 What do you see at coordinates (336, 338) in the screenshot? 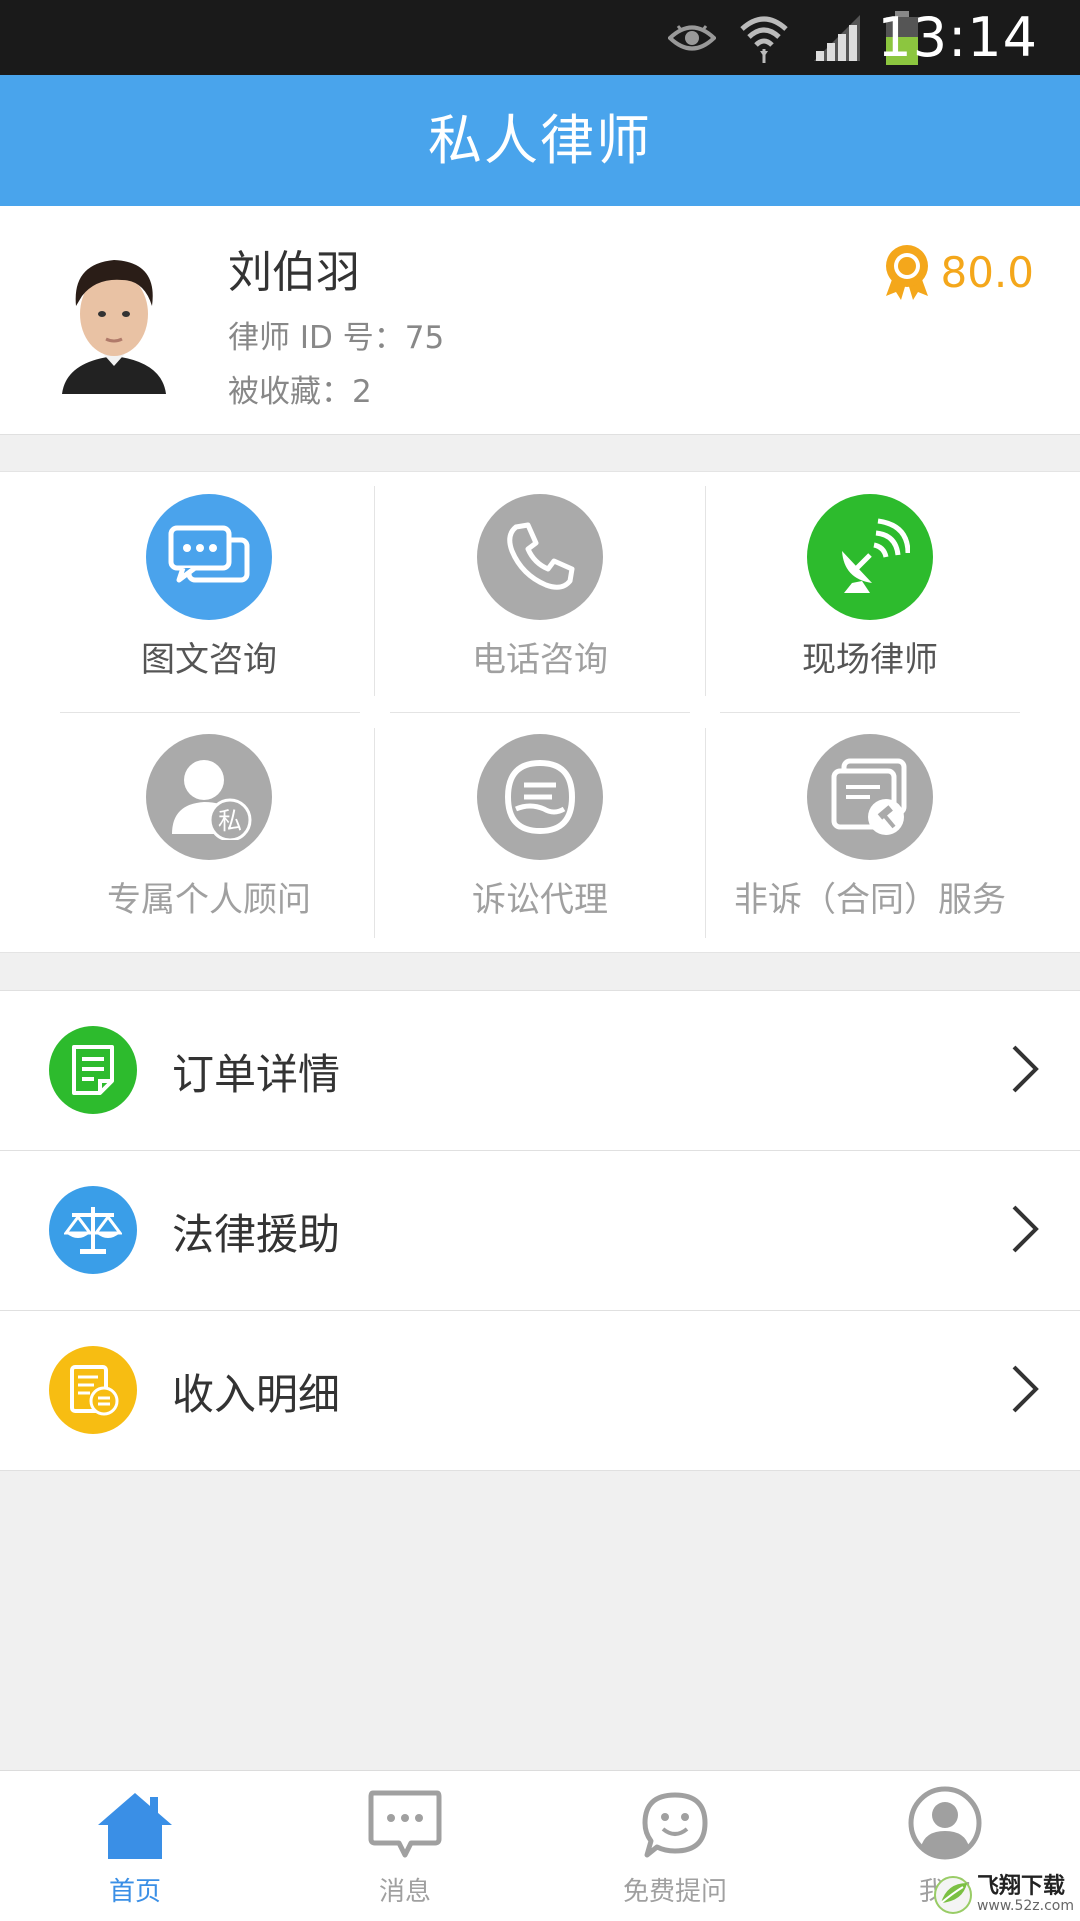
I see `lawyer-id: 律师 ID 号：75` at bounding box center [336, 338].